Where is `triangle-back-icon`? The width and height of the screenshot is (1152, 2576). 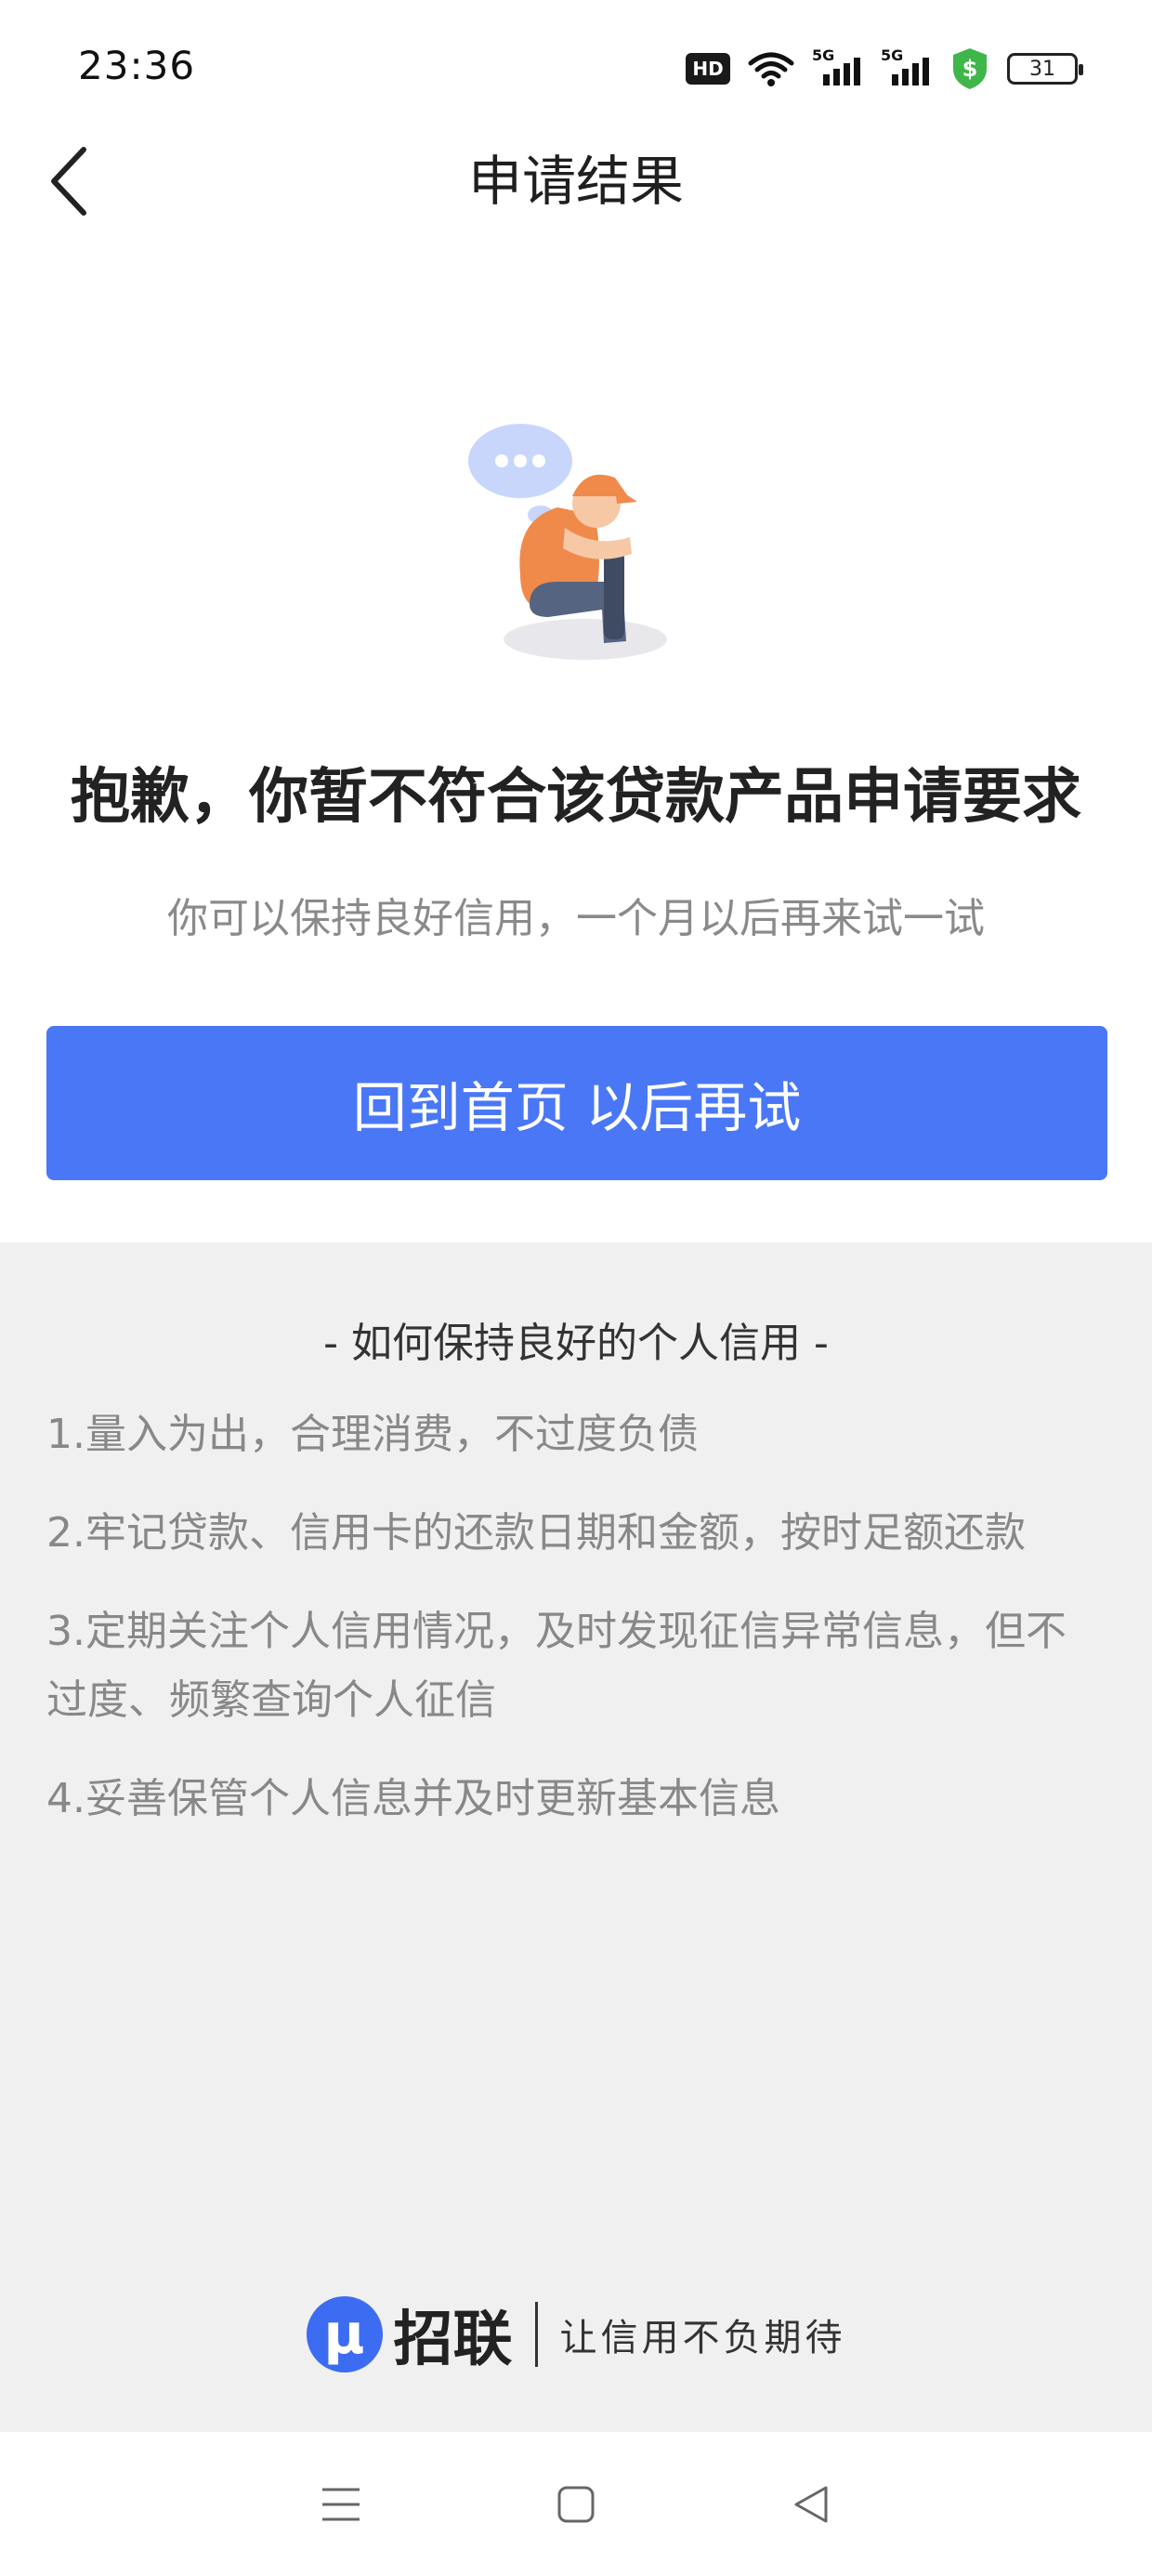
triangle-back-icon is located at coordinates (811, 2504).